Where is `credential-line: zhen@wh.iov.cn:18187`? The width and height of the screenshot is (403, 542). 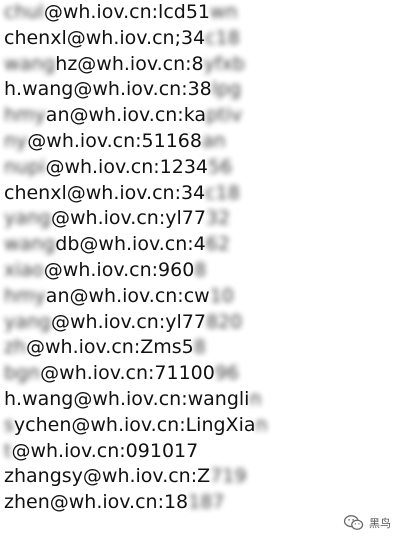
credential-line: zhen@wh.iov.cn:18187 is located at coordinates (136, 503).